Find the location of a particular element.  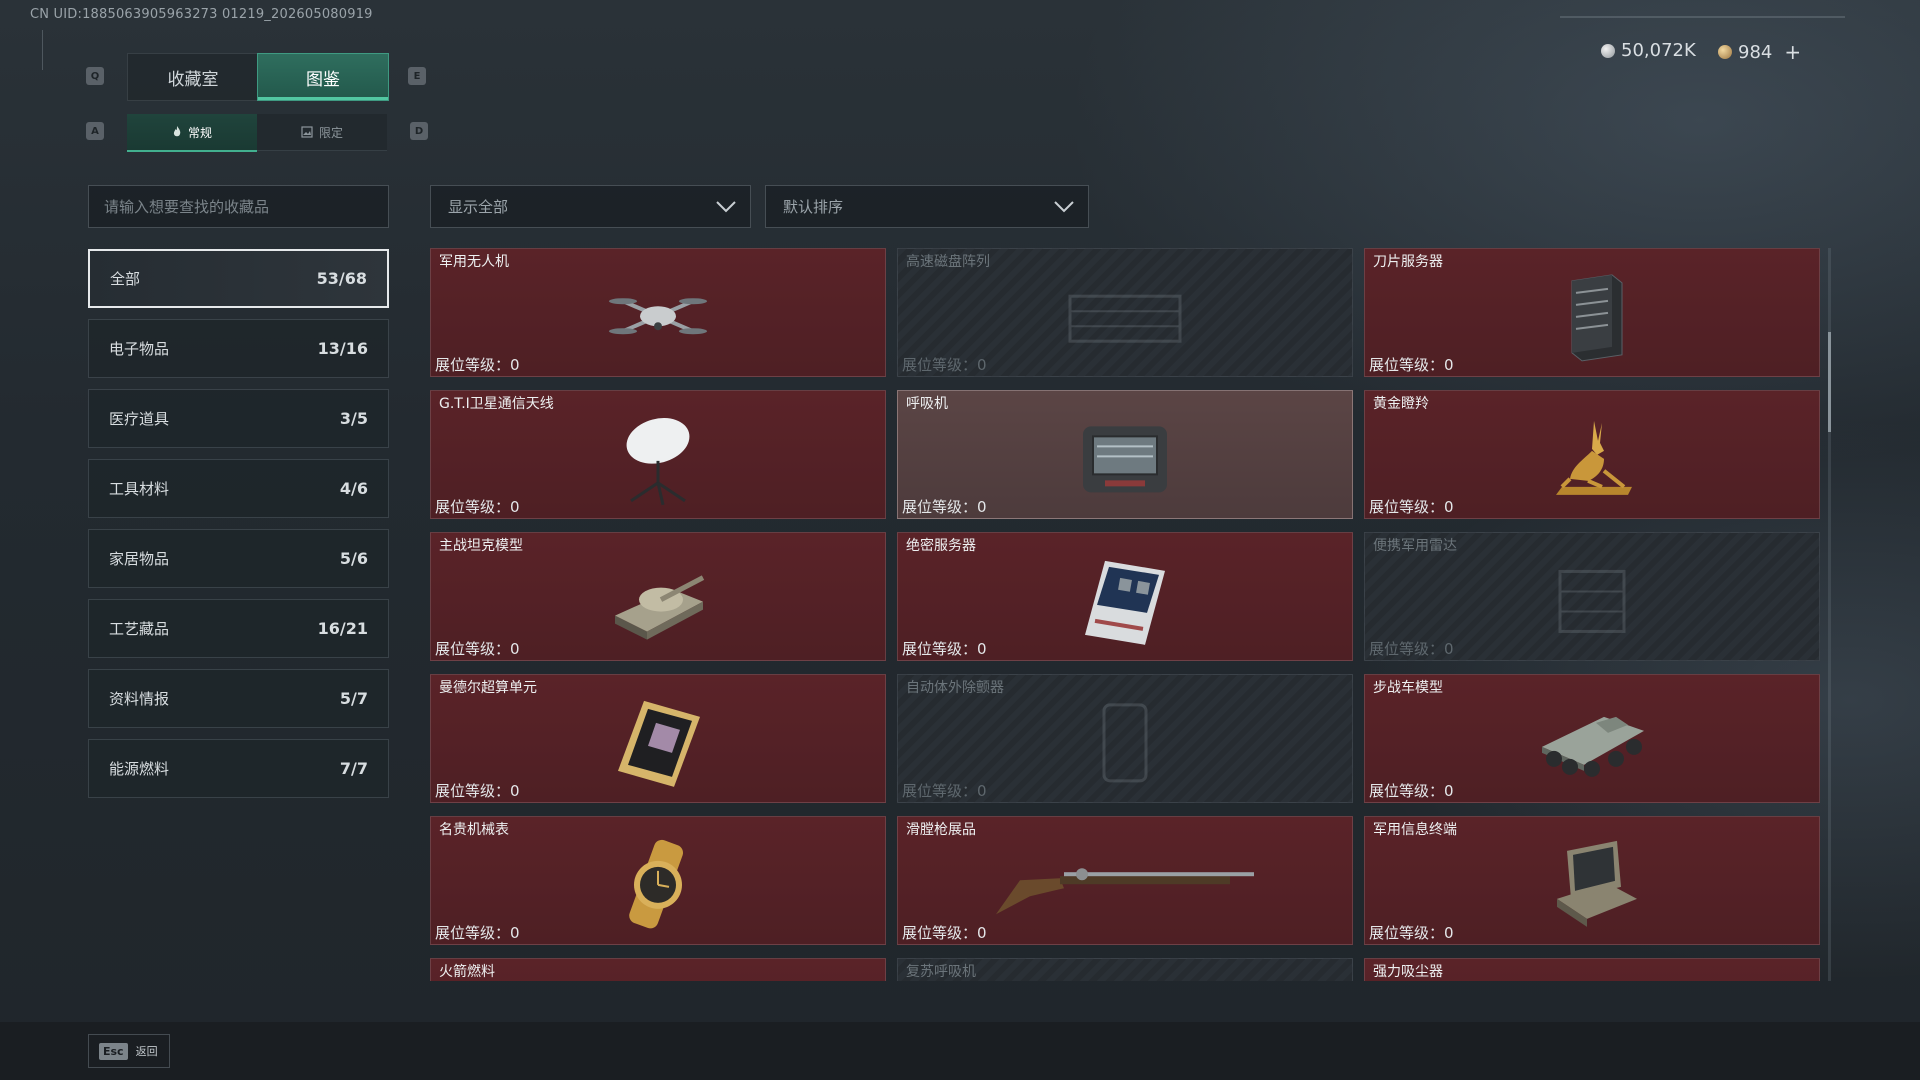

category-name: 电子物品 is located at coordinates (139, 349).